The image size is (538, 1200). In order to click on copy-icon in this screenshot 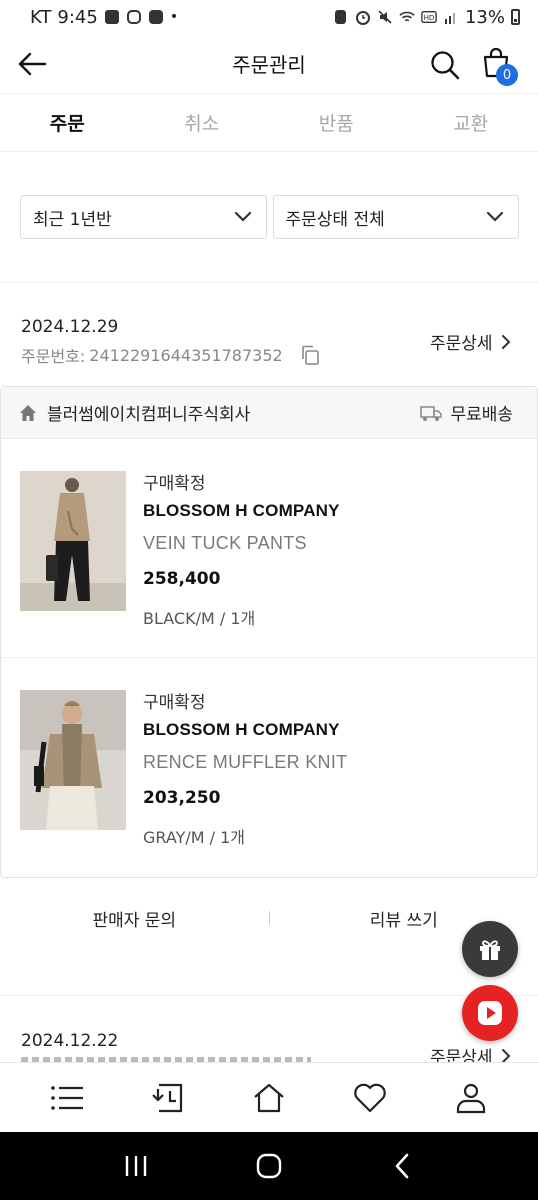, I will do `click(310, 355)`.